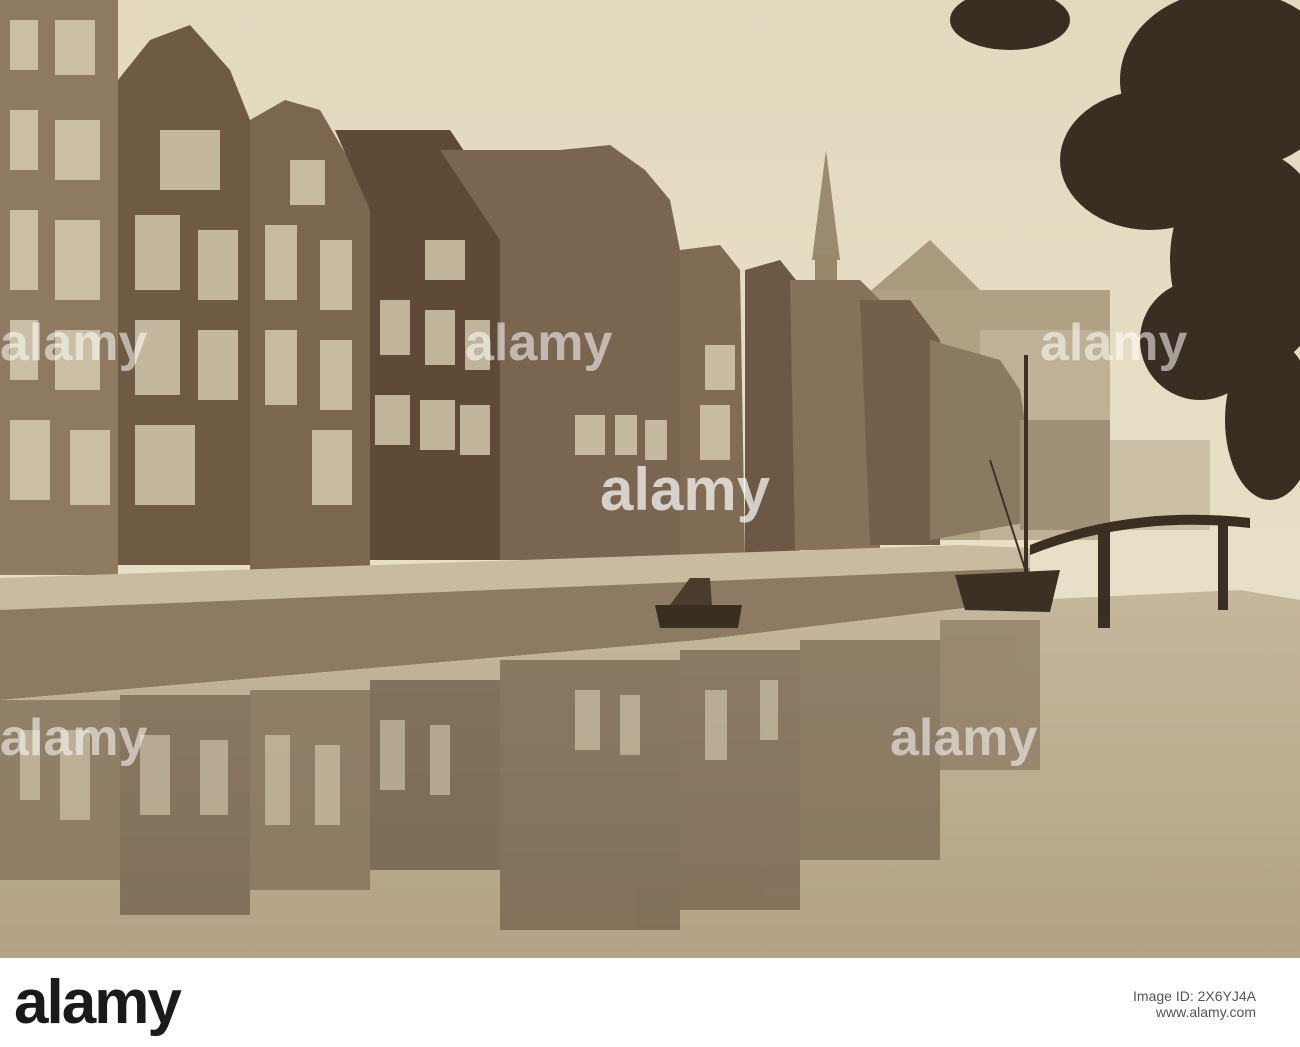  Describe the element at coordinates (650, 1002) in the screenshot. I see `stock-footer: alamy Image ID: 2X6YJ4A www.alamy.com` at that location.